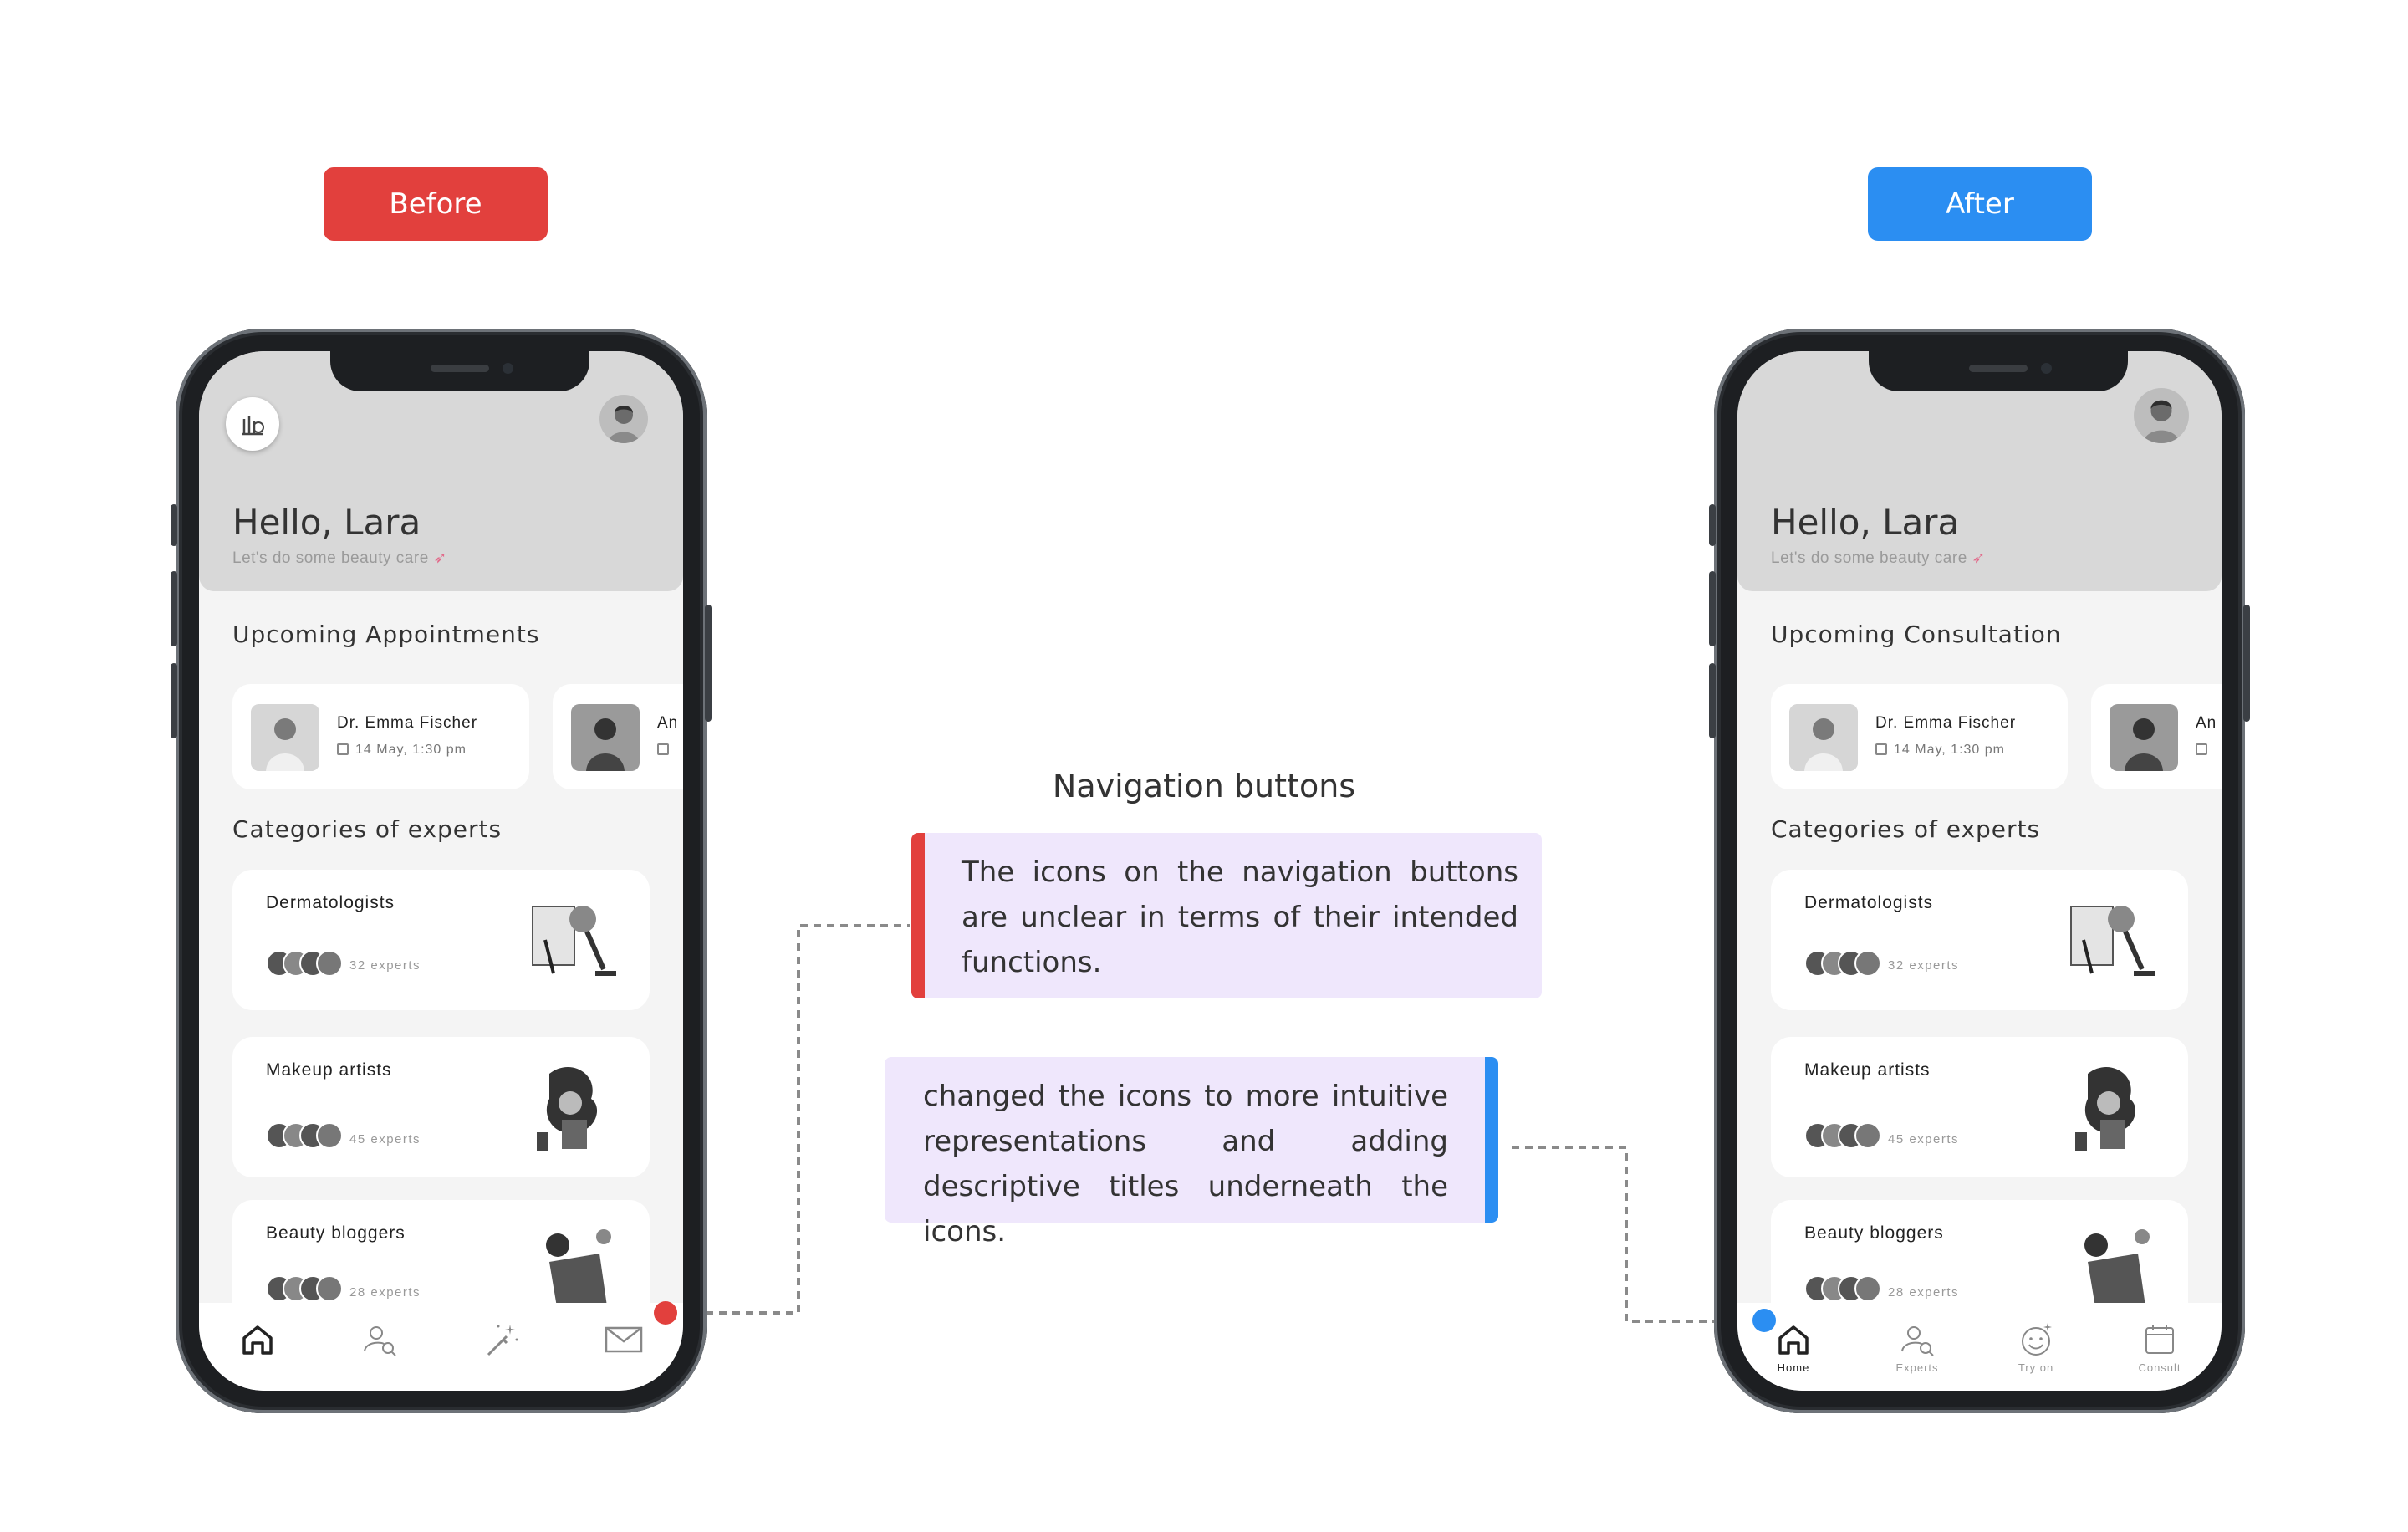  I want to click on mail-icon, so click(624, 1339).